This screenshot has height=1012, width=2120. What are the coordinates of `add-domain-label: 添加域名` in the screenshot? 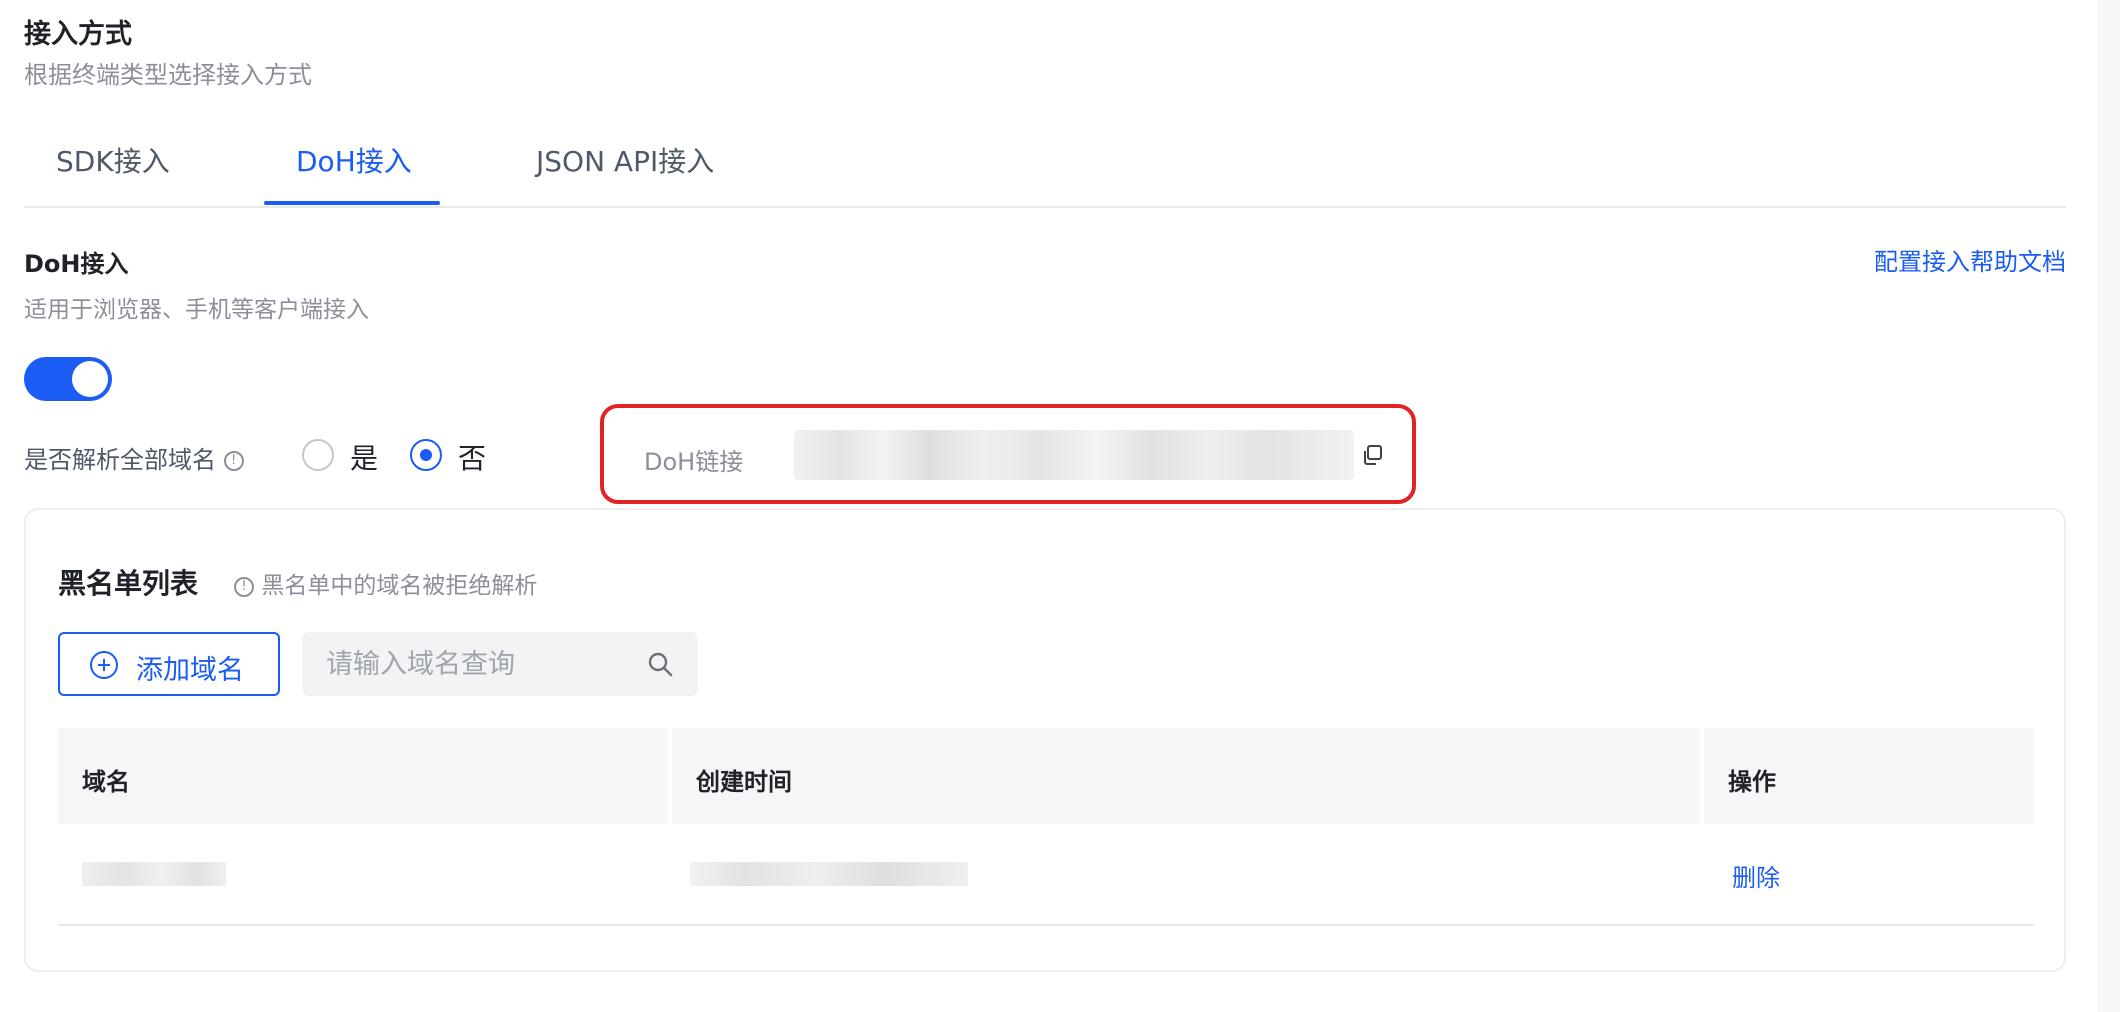 It's located at (190, 670).